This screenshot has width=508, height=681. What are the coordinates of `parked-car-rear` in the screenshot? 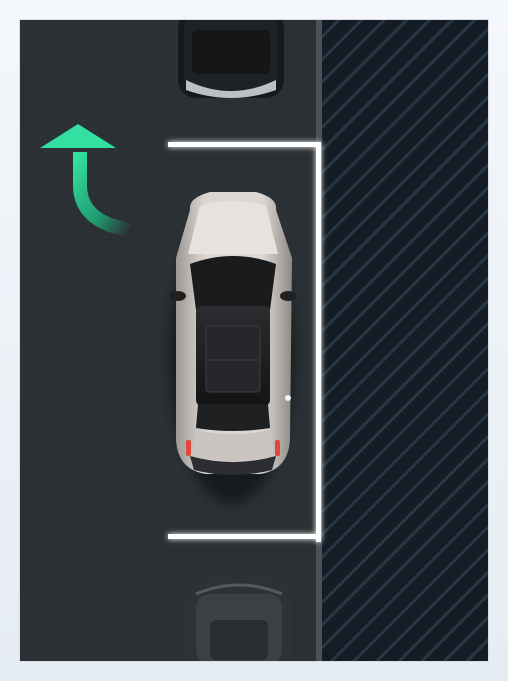 It's located at (239, 619).